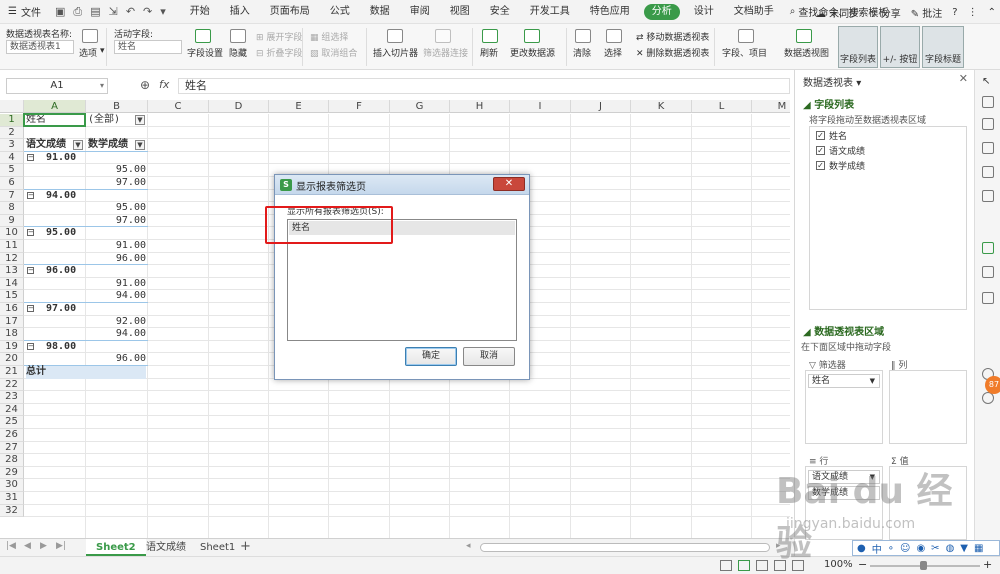 Image resolution: width=1000 pixels, height=574 pixels. I want to click on pivot-name-input: 数据透视表1, so click(40, 47).